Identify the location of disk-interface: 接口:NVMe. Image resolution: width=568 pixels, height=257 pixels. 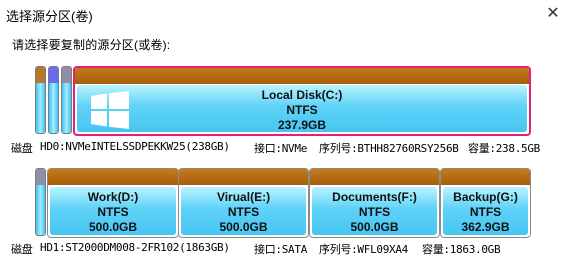
(281, 148).